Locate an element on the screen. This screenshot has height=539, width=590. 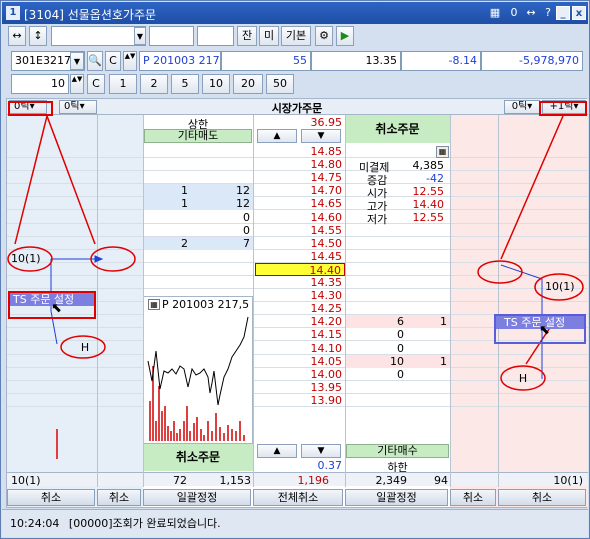
price-level: 14.70 is located at coordinates (300, 190).